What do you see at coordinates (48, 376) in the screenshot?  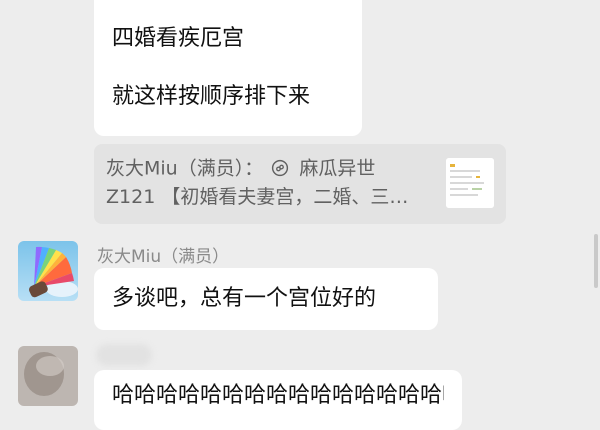 I see `avatar-blurred` at bounding box center [48, 376].